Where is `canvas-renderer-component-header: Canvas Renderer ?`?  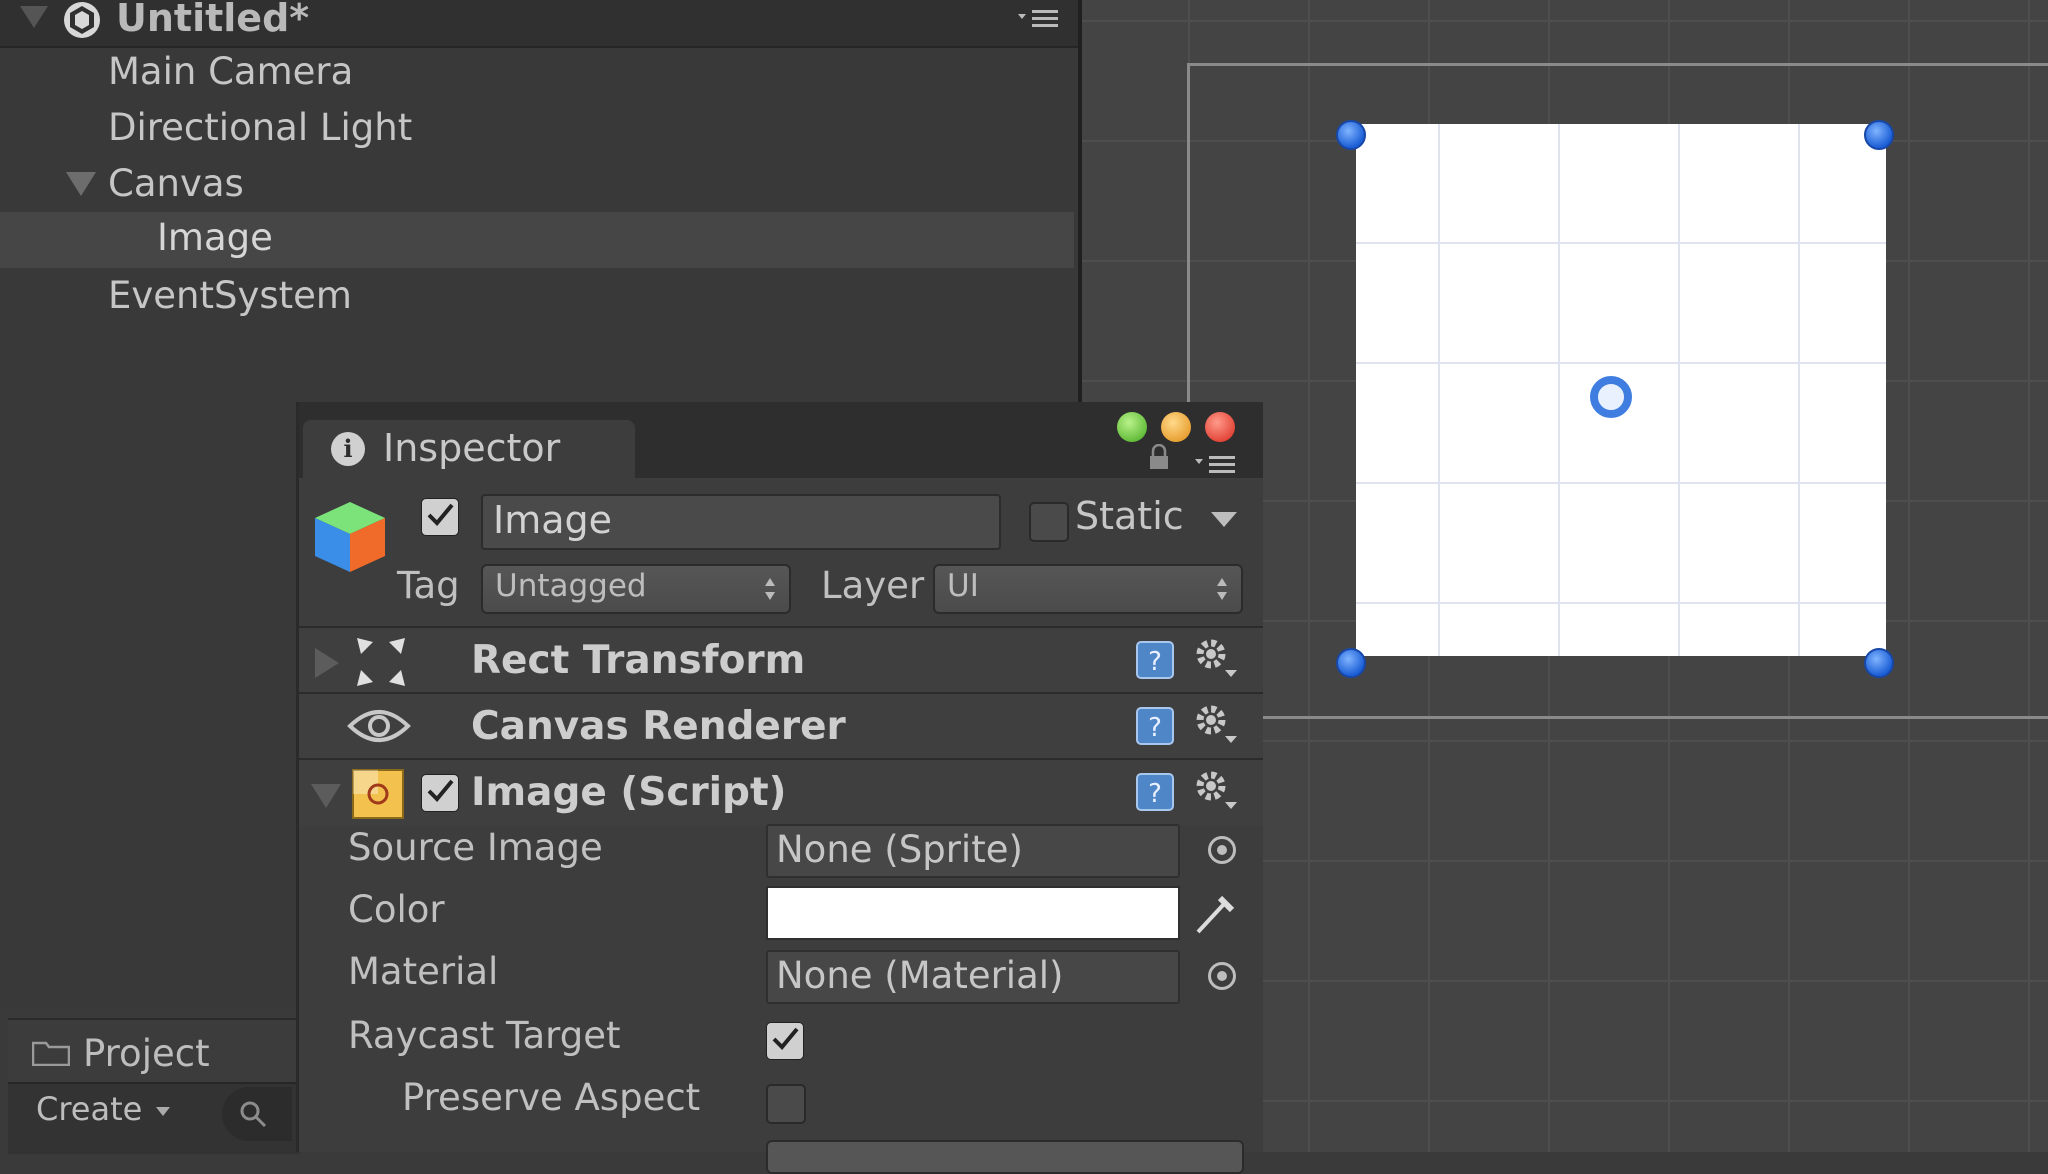 canvas-renderer-component-header: Canvas Renderer ? is located at coordinates (781, 726).